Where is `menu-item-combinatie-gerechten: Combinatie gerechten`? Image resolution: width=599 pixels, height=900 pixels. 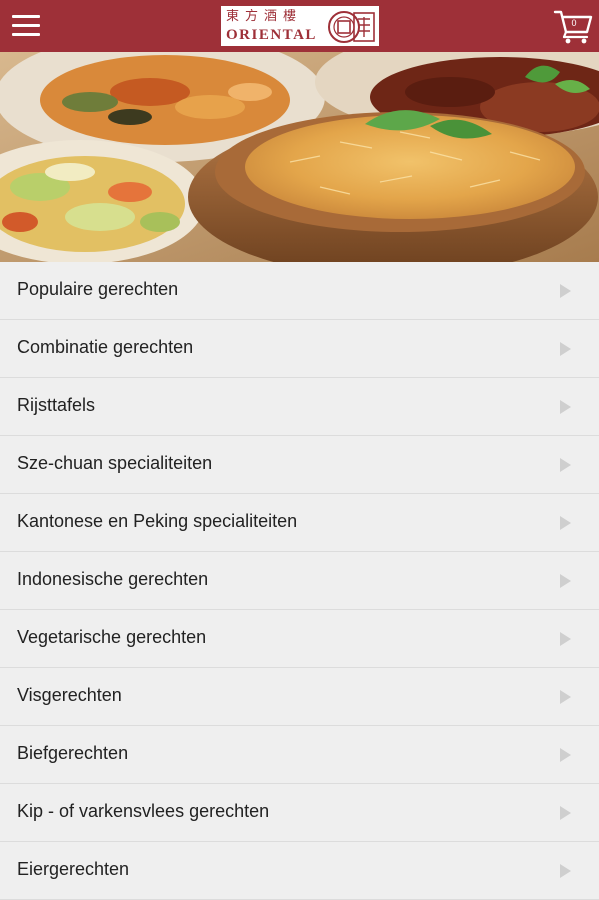 menu-item-combinatie-gerechten: Combinatie gerechten is located at coordinates (299, 349).